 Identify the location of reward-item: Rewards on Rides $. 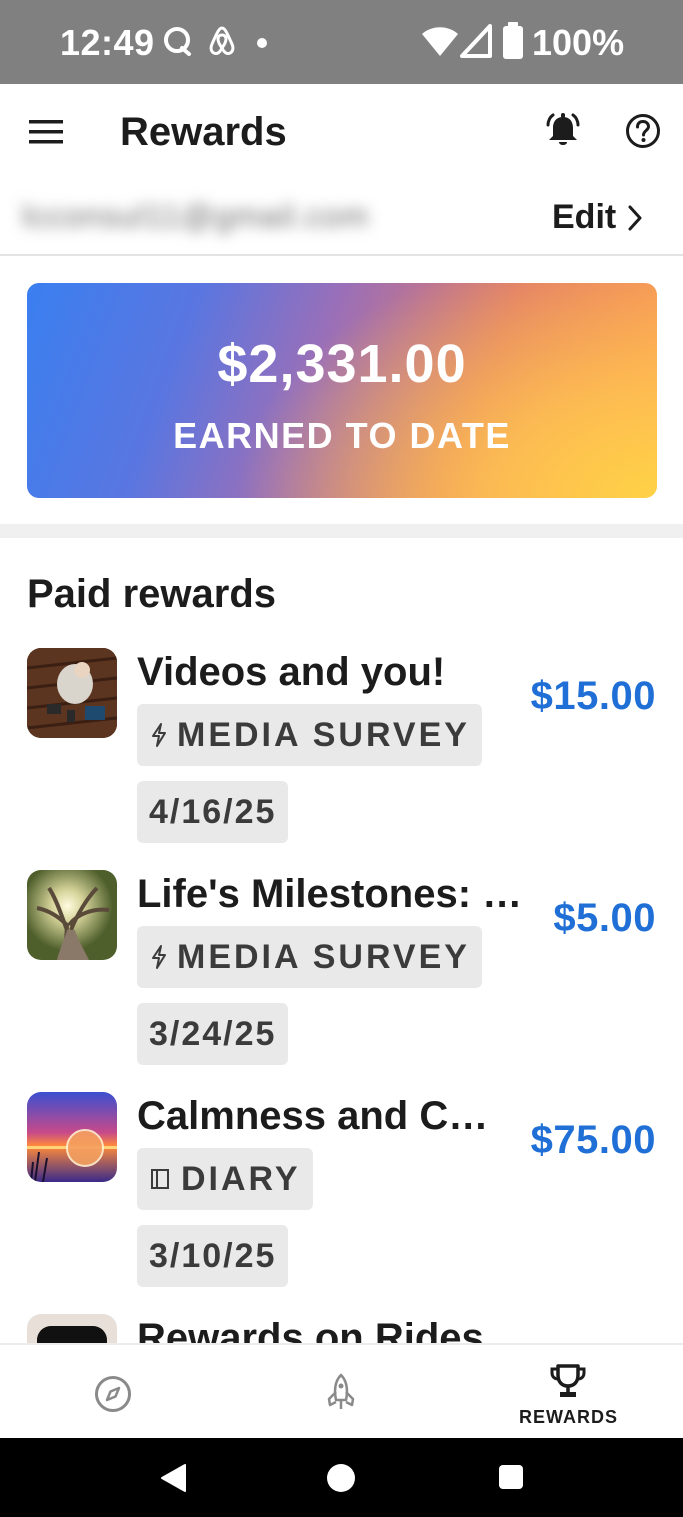
(341, 1328).